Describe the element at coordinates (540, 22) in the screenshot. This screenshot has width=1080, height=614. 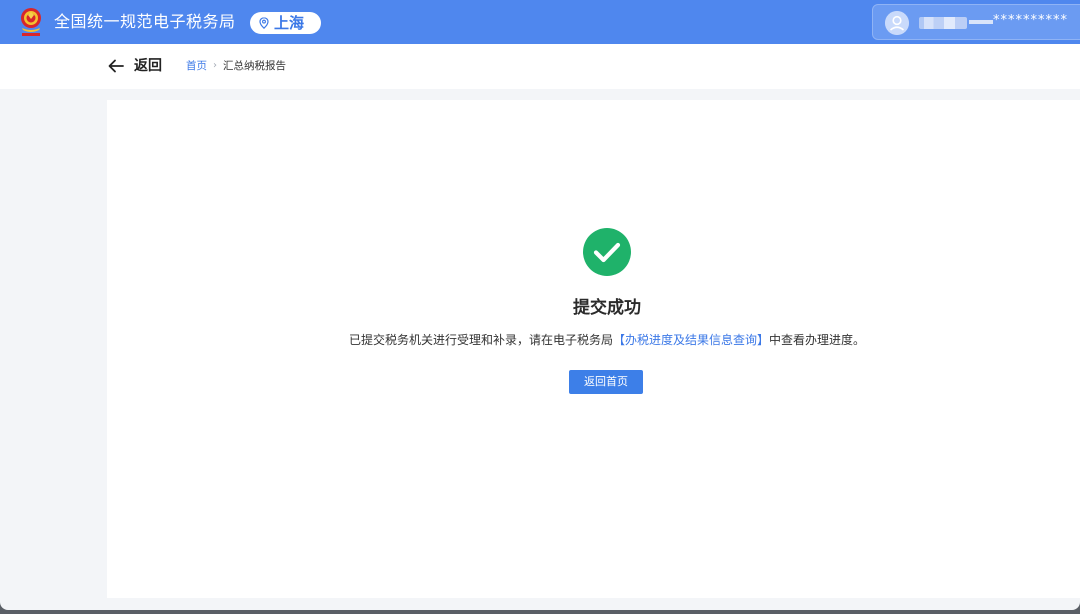
I see `top-header: 全国统一规范电子税务局 上海 **********` at that location.